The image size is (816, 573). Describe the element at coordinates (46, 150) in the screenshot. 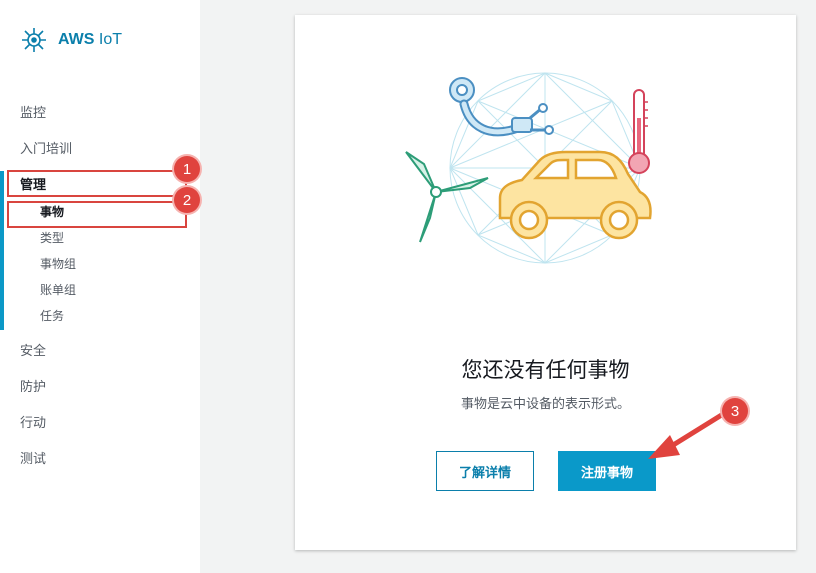

I see `nav-onboard: 入门培训` at that location.